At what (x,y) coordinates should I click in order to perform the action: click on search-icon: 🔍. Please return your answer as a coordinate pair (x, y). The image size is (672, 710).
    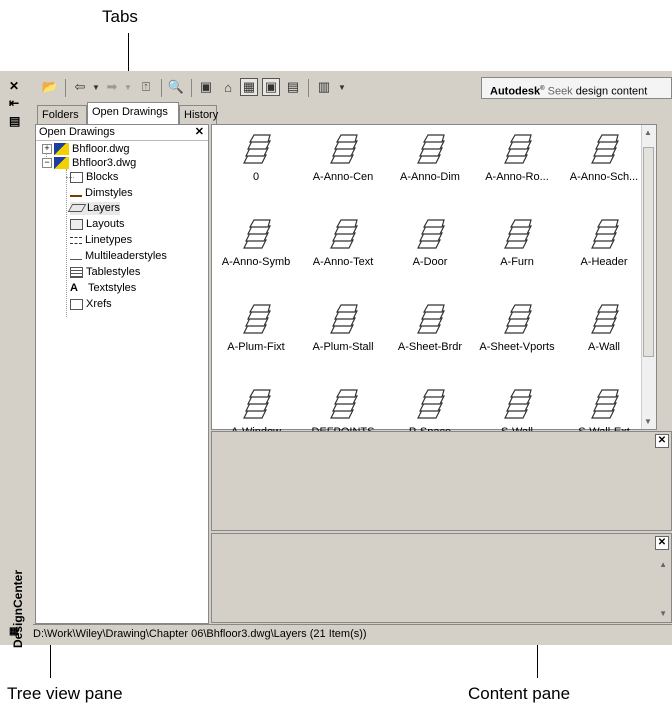
    Looking at the image, I should click on (176, 87).